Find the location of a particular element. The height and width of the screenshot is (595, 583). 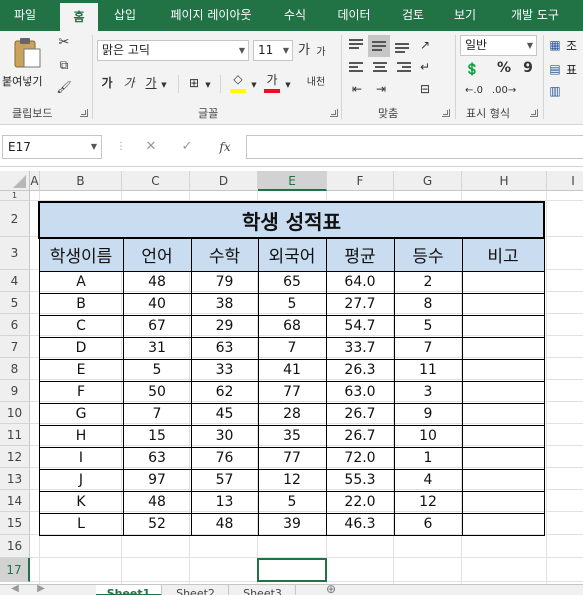

table-cell: J is located at coordinates (81, 480).